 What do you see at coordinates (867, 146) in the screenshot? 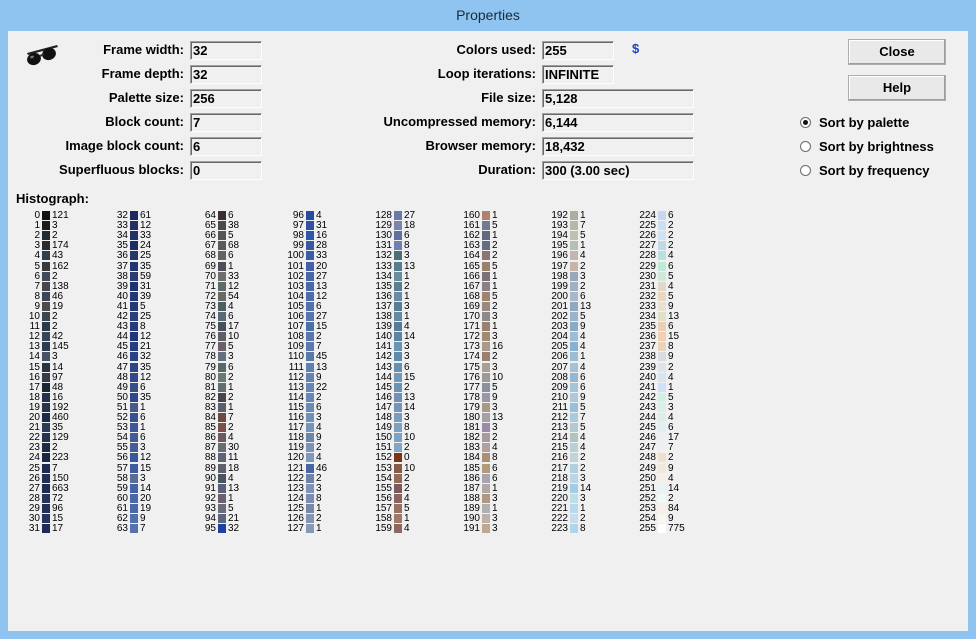
I see `sort-by-brightness-radio: Sort by brightness` at bounding box center [867, 146].